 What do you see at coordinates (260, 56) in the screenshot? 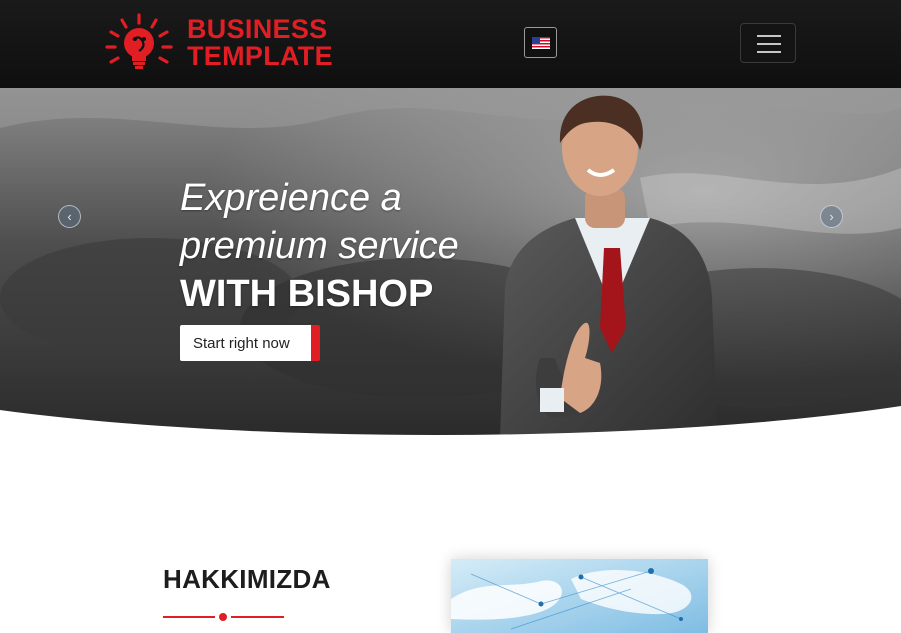
I see `logo-line-2: TEMPLATE` at bounding box center [260, 56].